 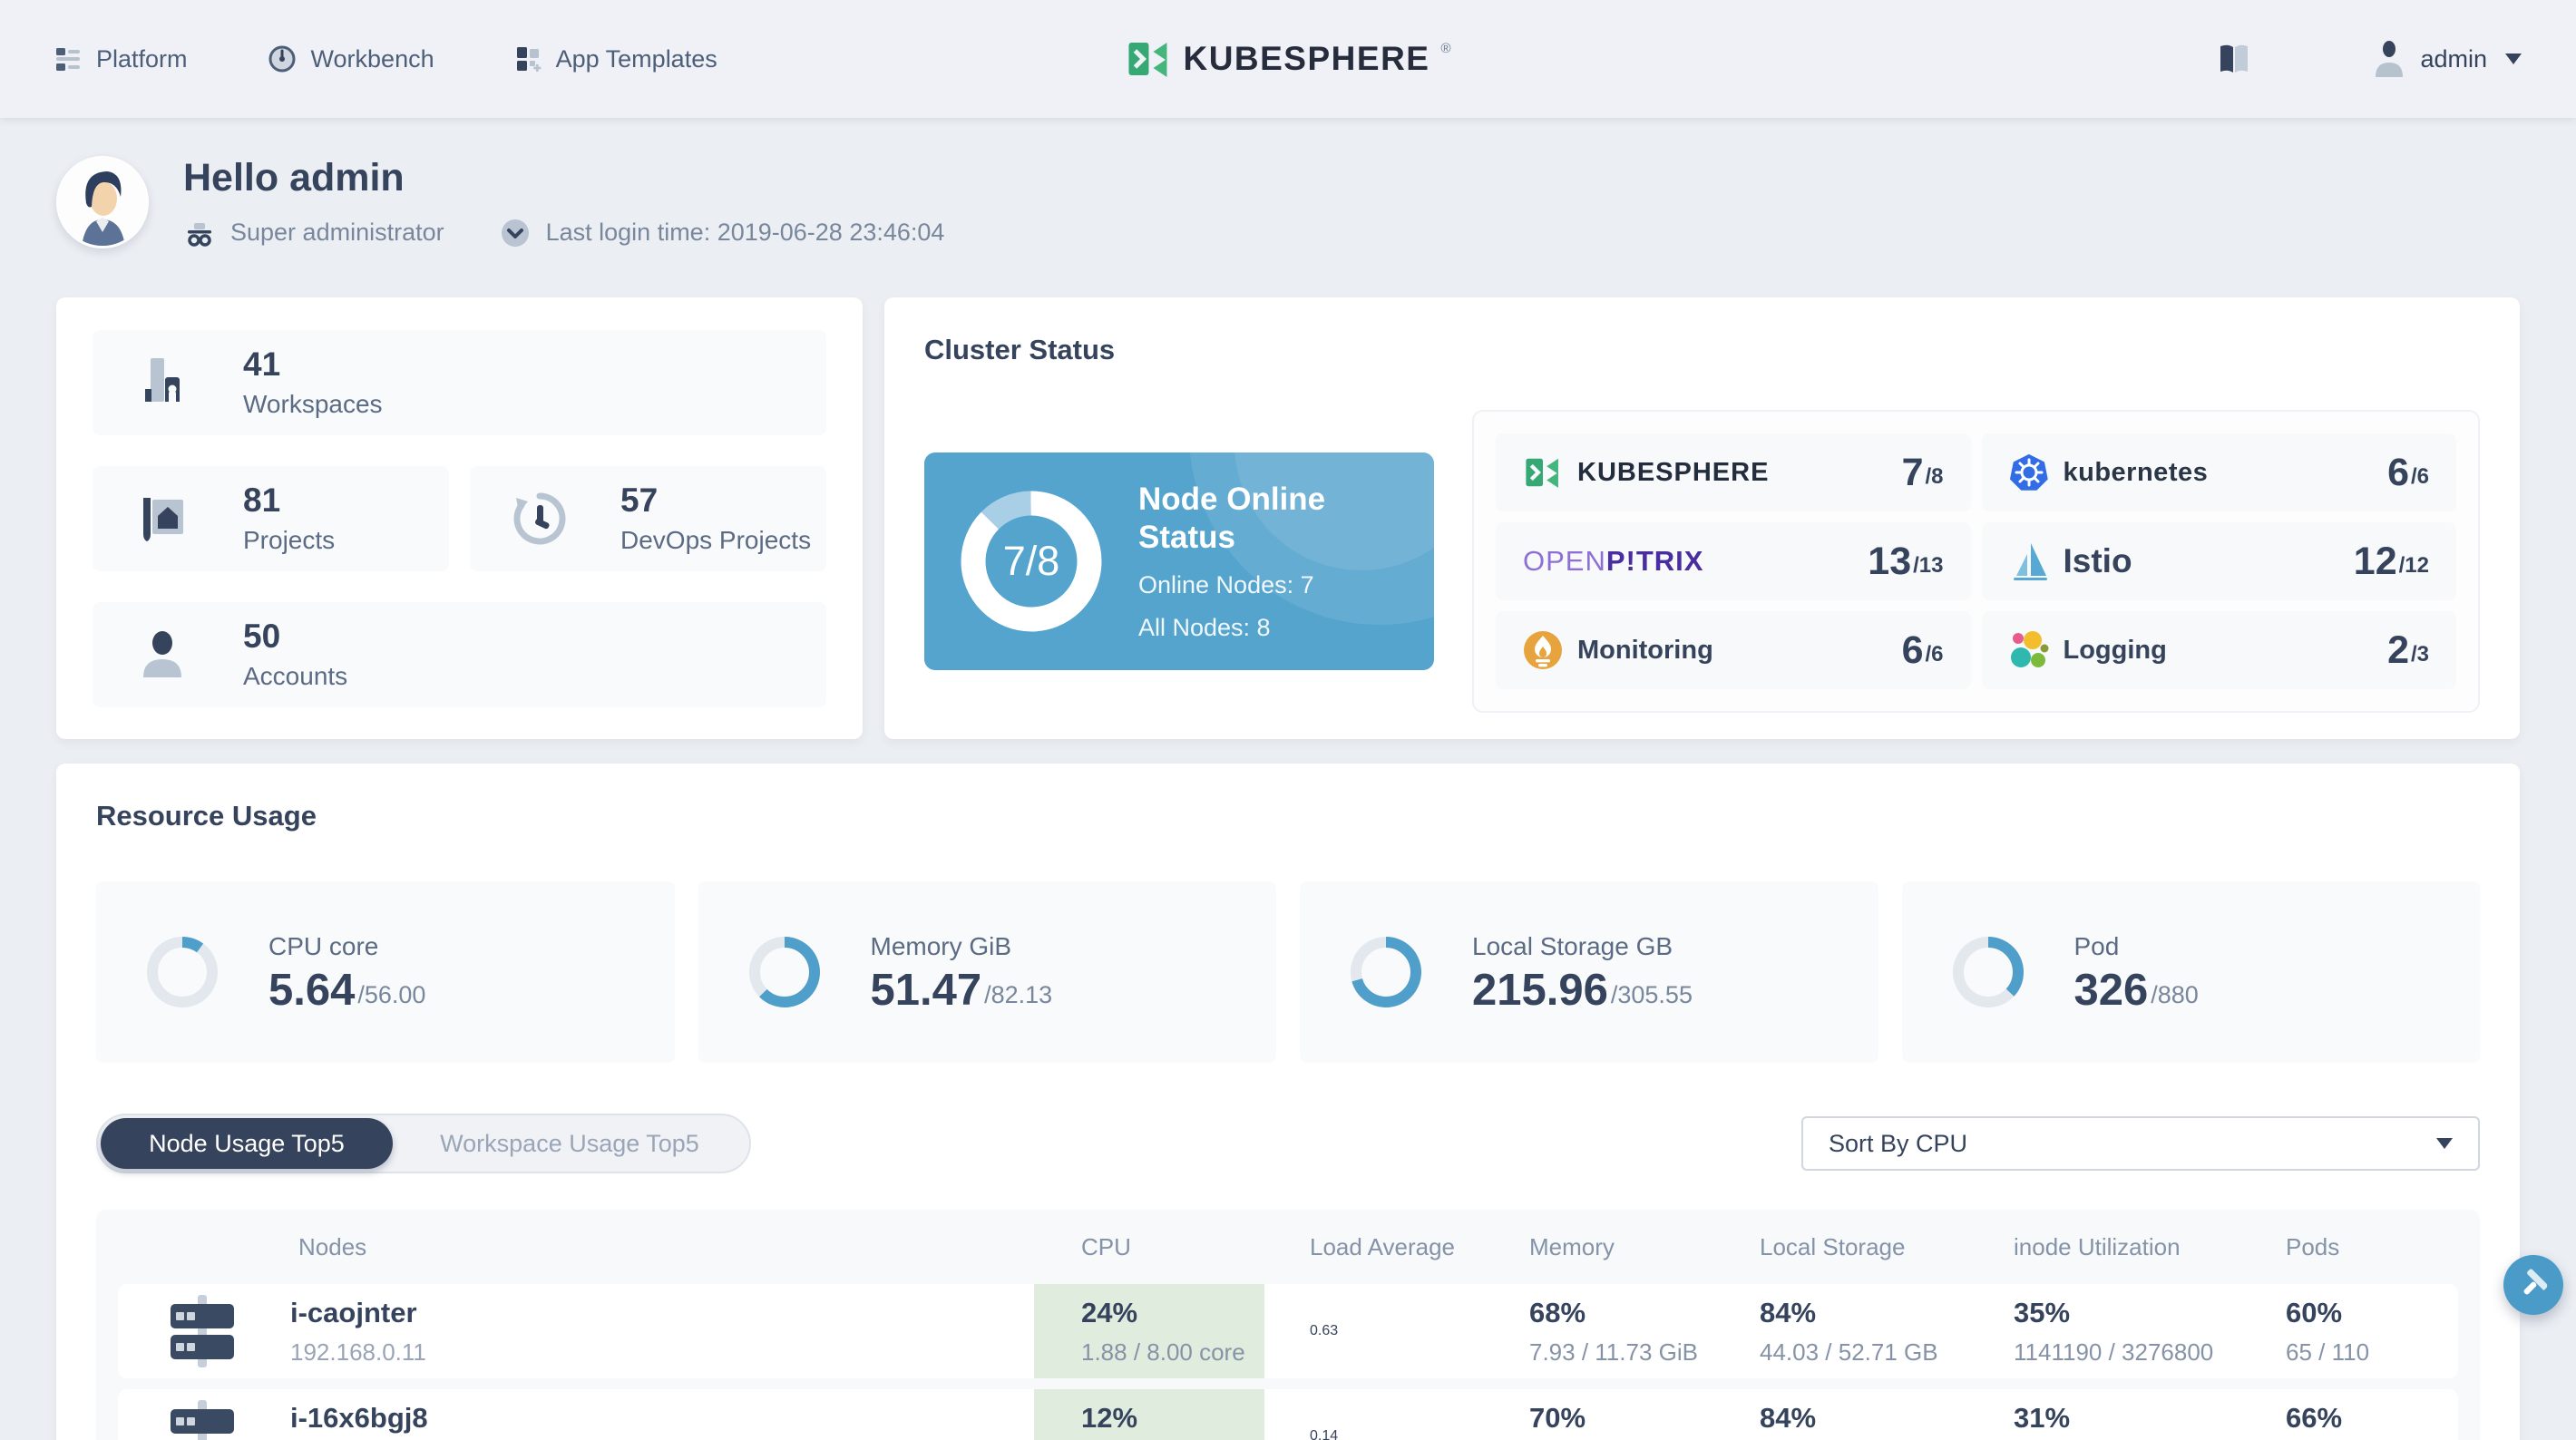 I want to click on node-online-ratio: 7/8, so click(x=1031, y=561).